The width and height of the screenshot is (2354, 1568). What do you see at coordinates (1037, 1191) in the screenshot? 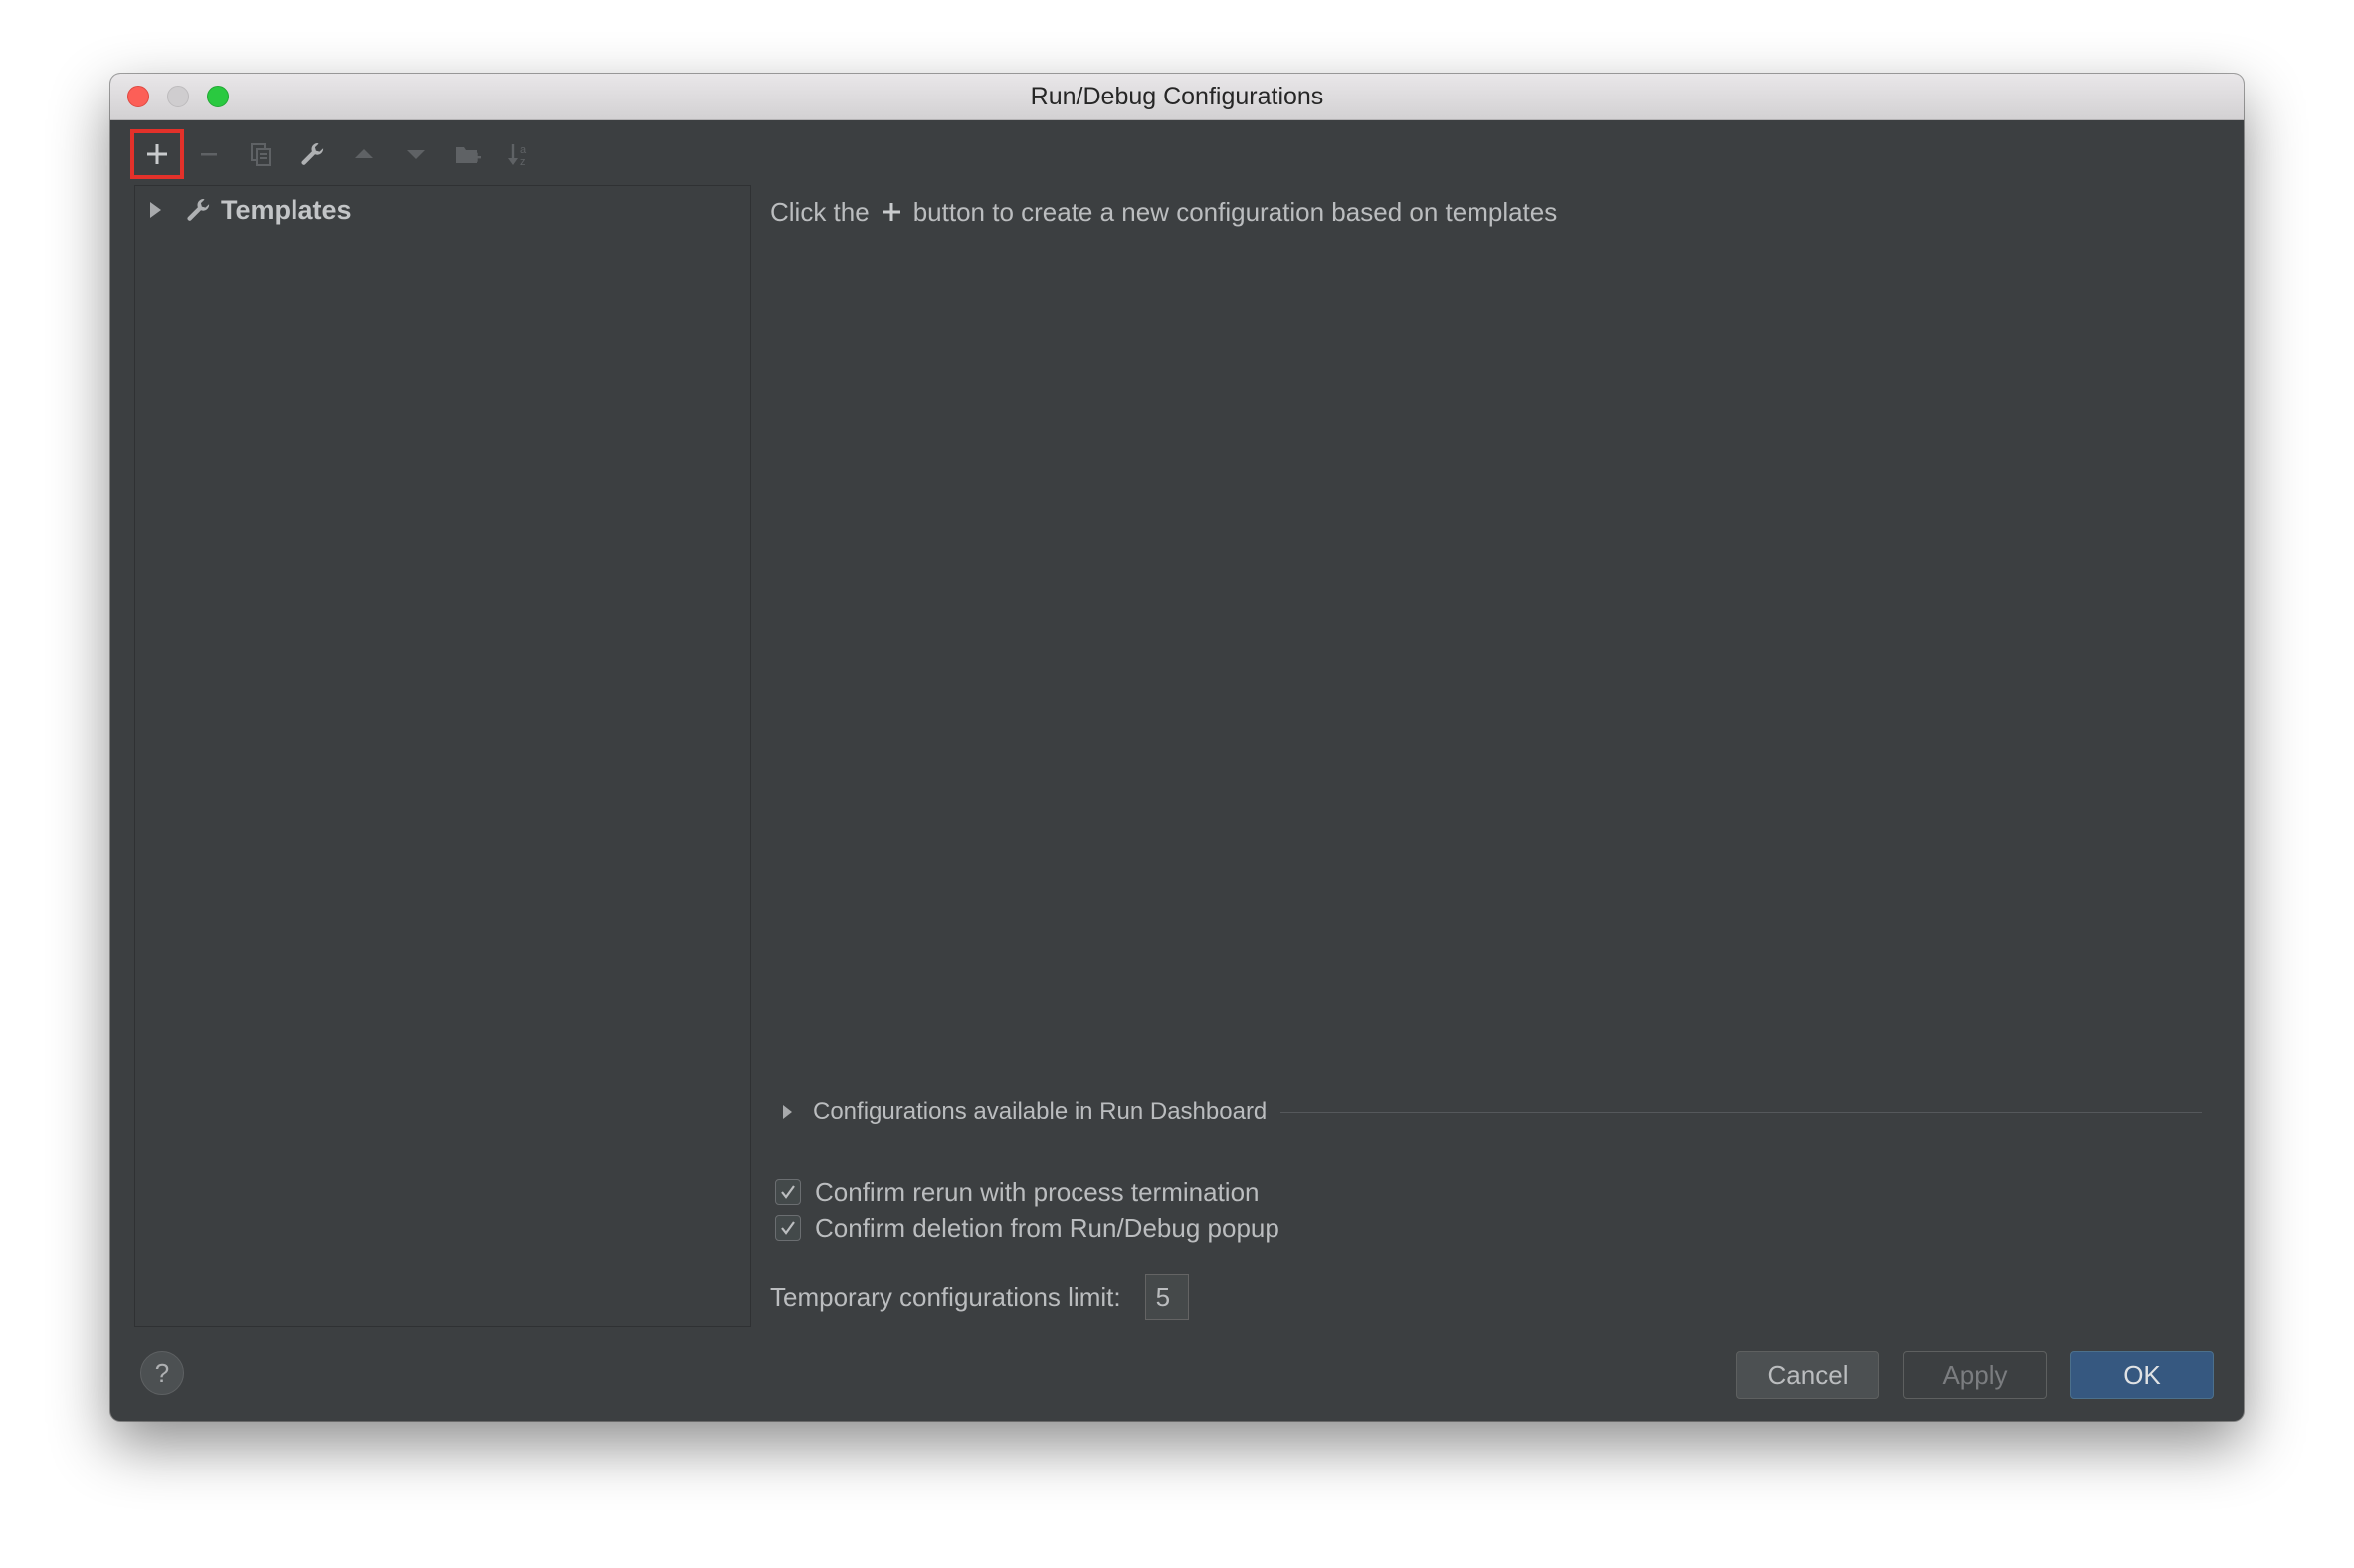
I see `confirm-rerun-label: Confirm rerun with process termination` at bounding box center [1037, 1191].